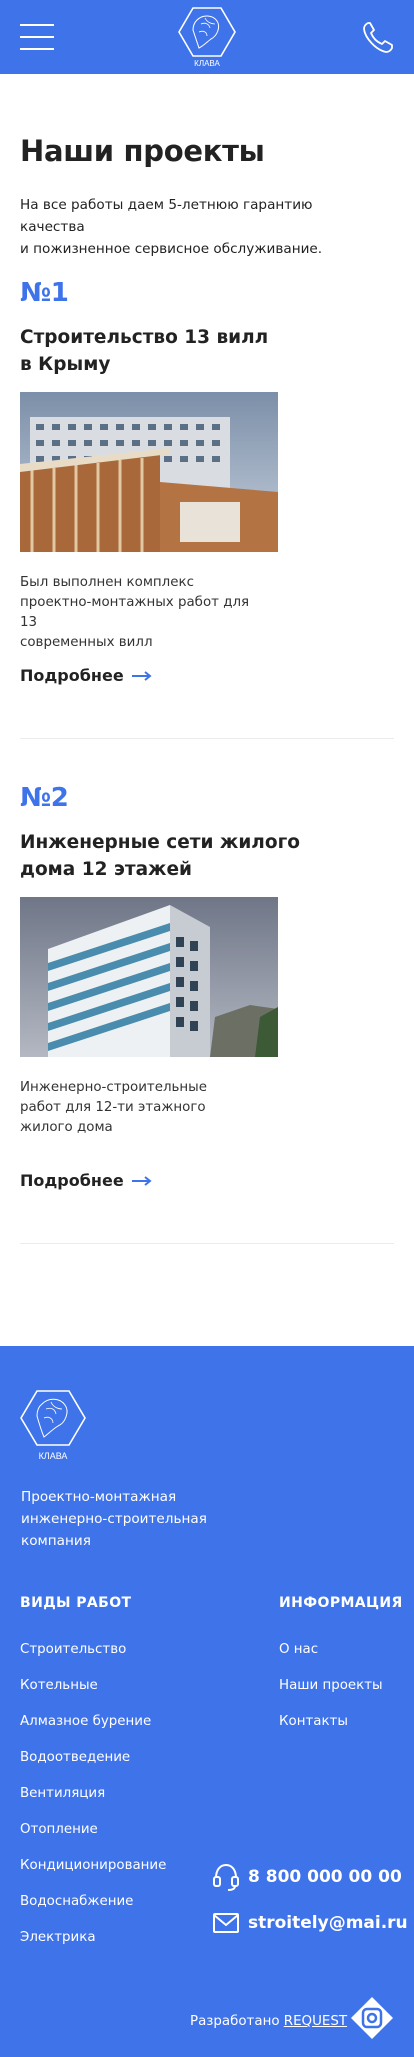 This screenshot has width=414, height=2057. I want to click on logo-icon: КЛАВА, so click(207, 37).